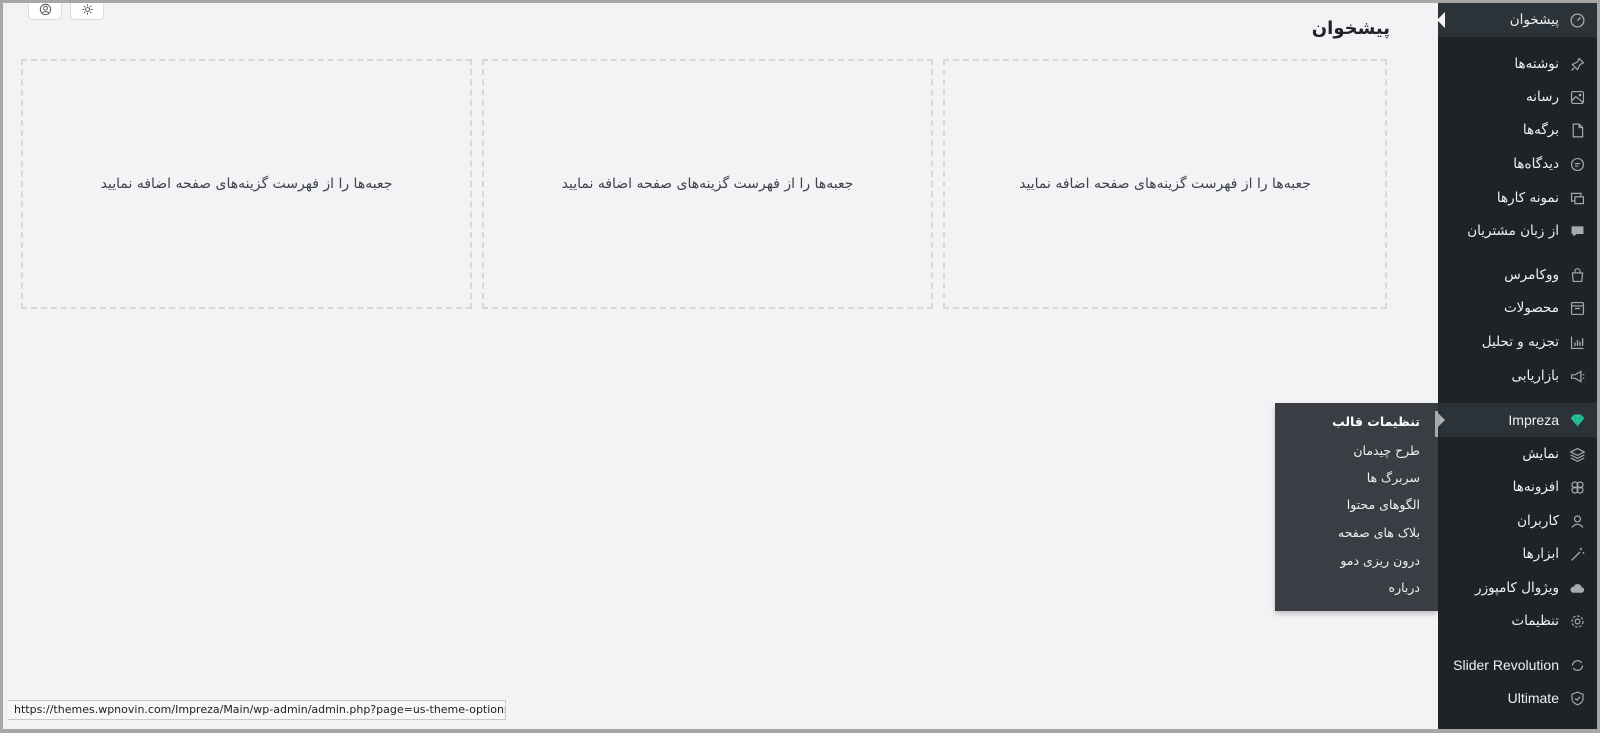  I want to click on sidebar-item-plugins: افزونه‌ها, so click(1519, 487).